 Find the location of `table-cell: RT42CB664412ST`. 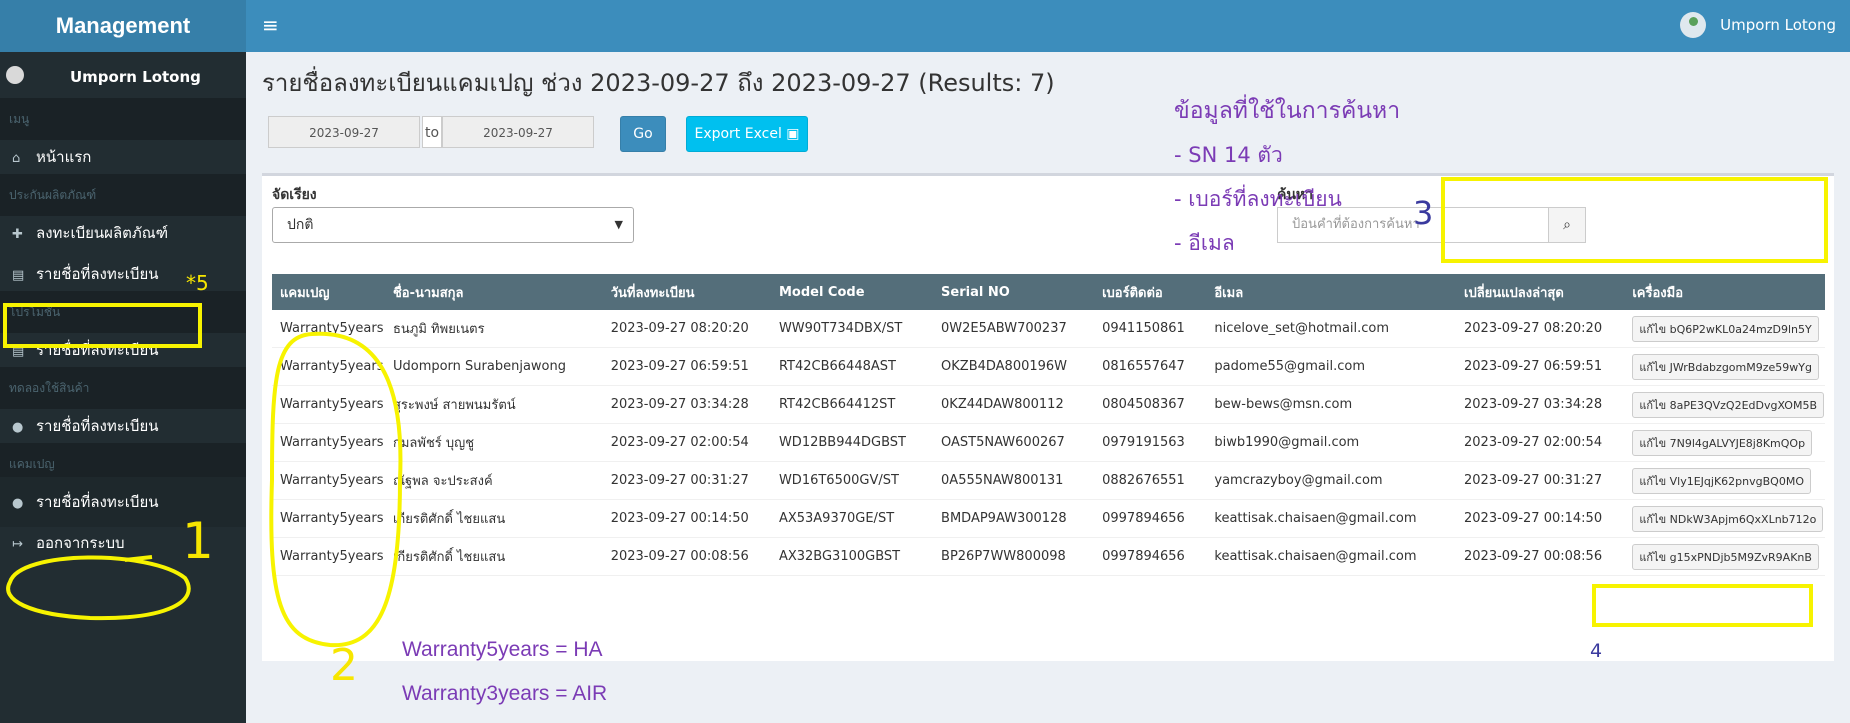

table-cell: RT42CB664412ST is located at coordinates (852, 404).